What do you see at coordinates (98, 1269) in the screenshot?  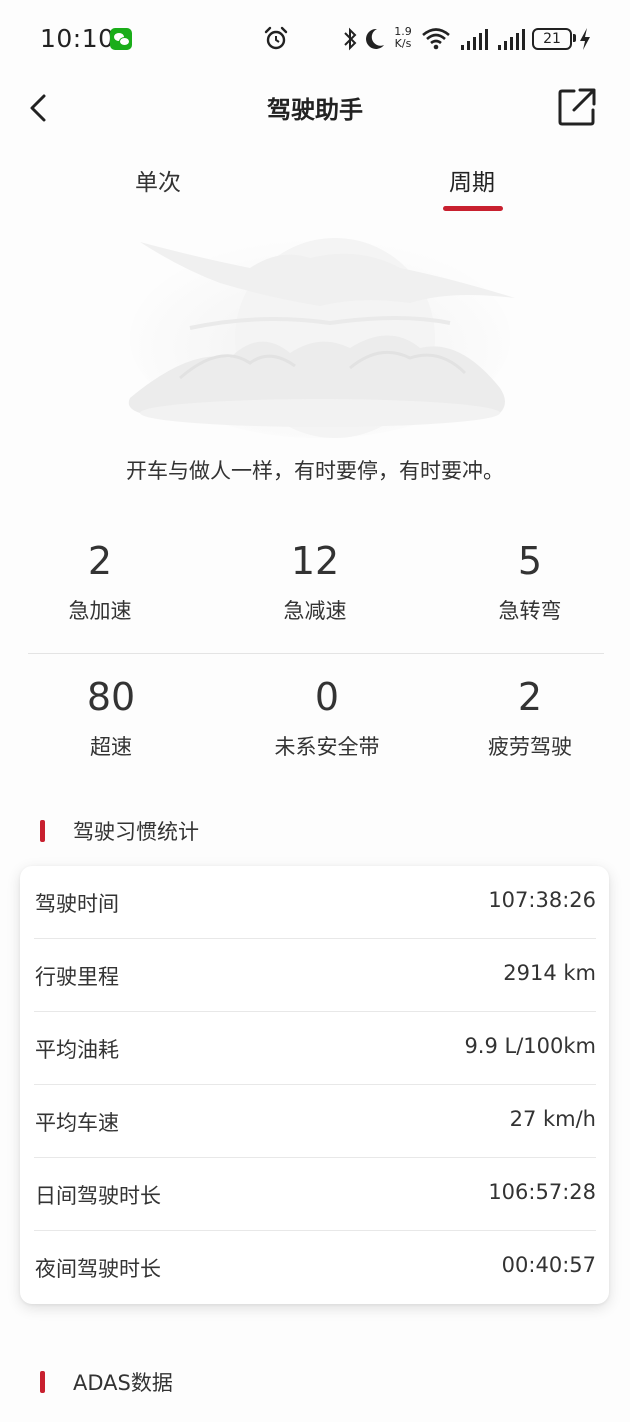 I see `row-label: 夜间驾驶时长` at bounding box center [98, 1269].